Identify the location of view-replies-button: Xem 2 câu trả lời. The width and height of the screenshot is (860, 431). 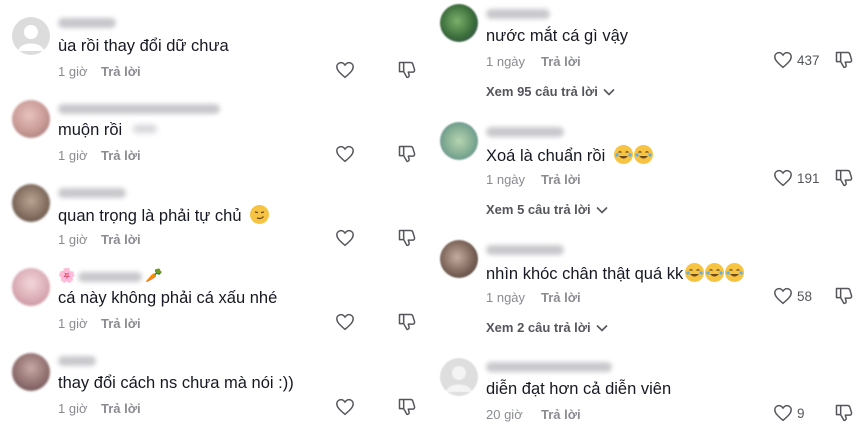
(547, 327).